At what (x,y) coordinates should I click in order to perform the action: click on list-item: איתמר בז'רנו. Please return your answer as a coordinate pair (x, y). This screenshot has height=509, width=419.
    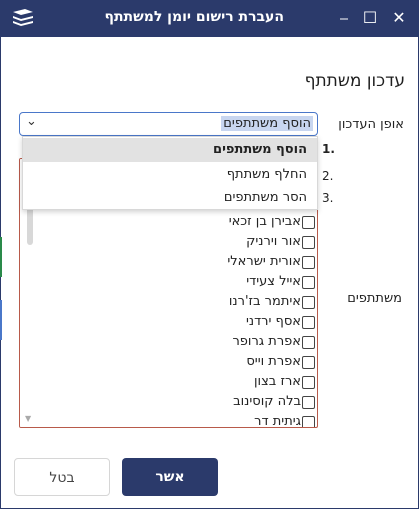
    Looking at the image, I should click on (180, 302).